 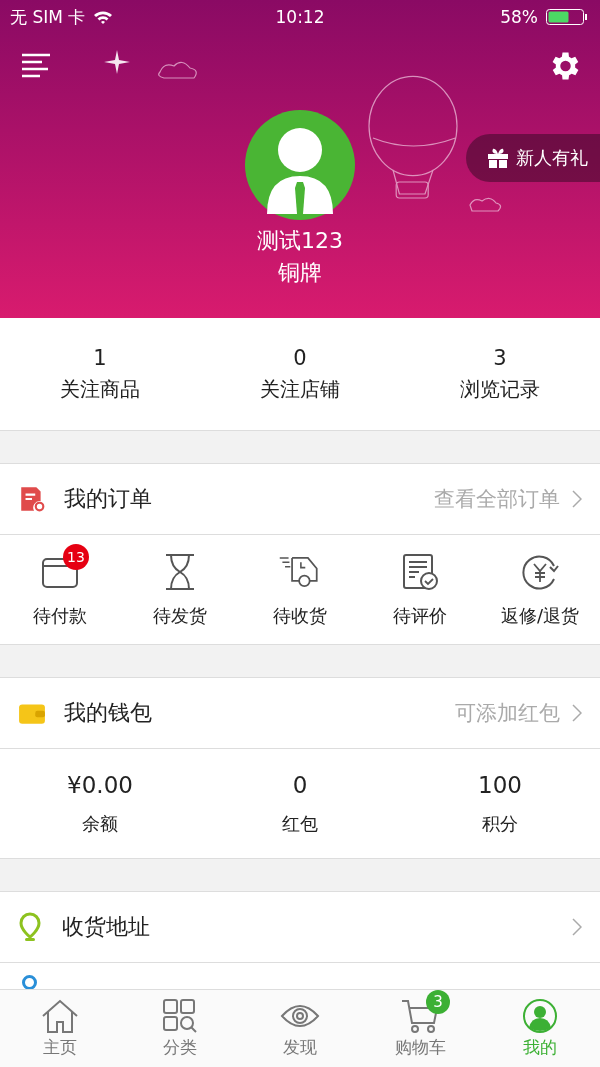 I want to click on battery-icon, so click(x=568, y=17).